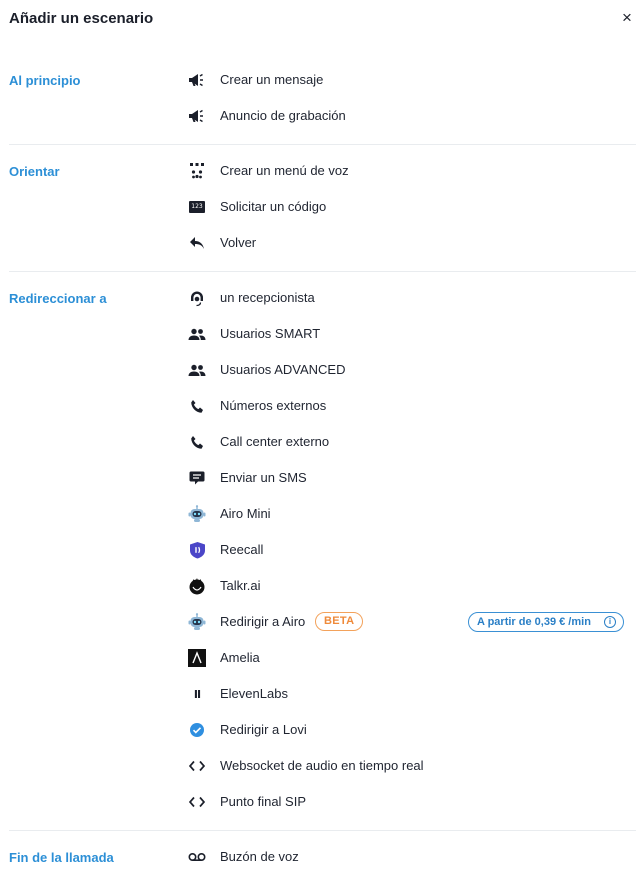 Image resolution: width=644 pixels, height=888 pixels. I want to click on item-enviar-sms: Enviar un SMS, so click(411, 478).